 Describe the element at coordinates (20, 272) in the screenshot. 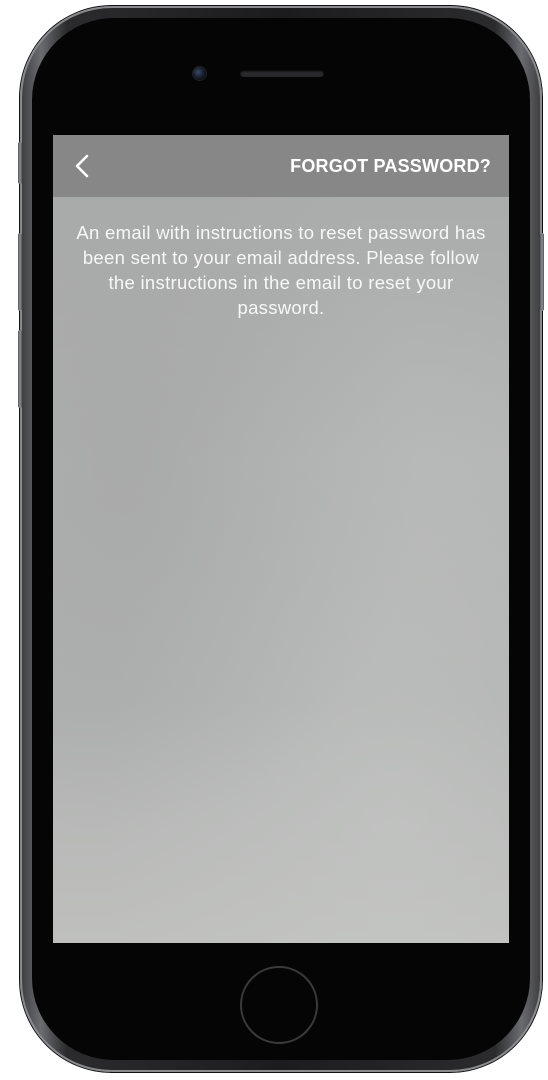

I see `volume-up-button` at that location.